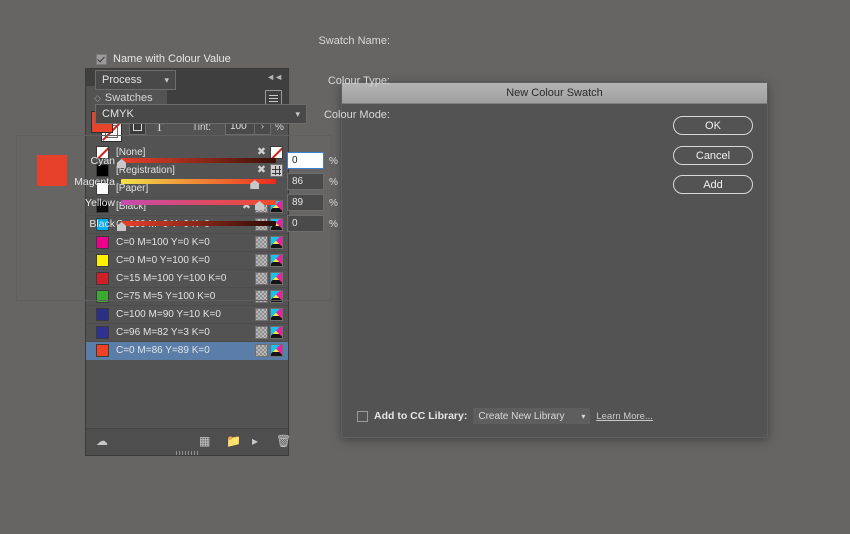 The height and width of the screenshot is (534, 850). I want to click on new-swatch-icon: ▸, so click(255, 441).